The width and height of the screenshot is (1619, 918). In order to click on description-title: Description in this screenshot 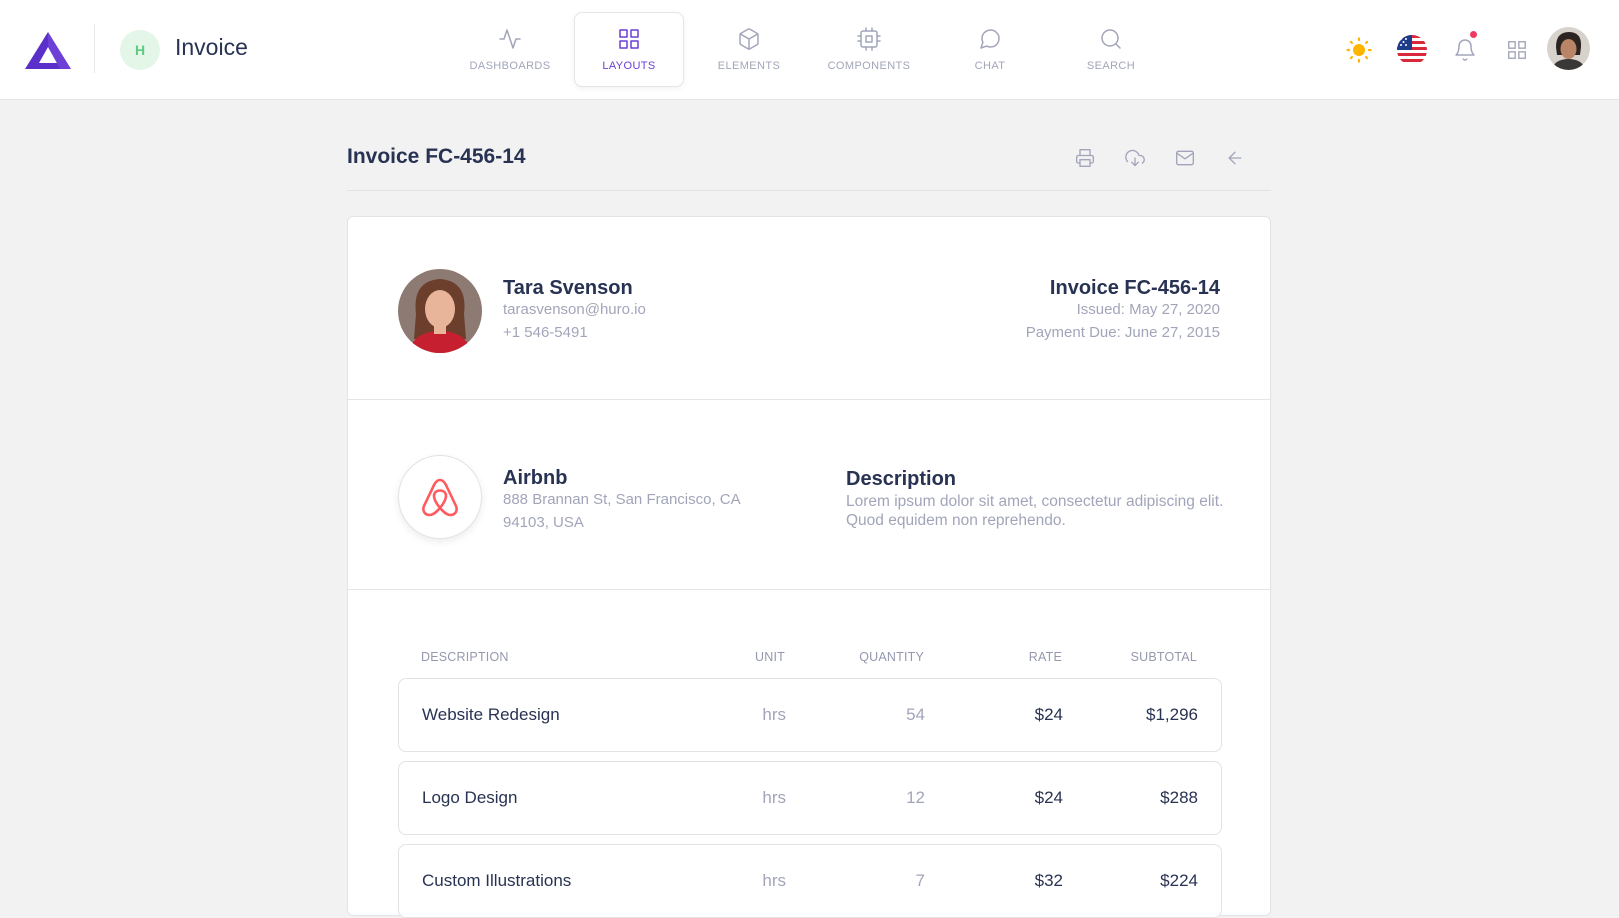, I will do `click(901, 479)`.